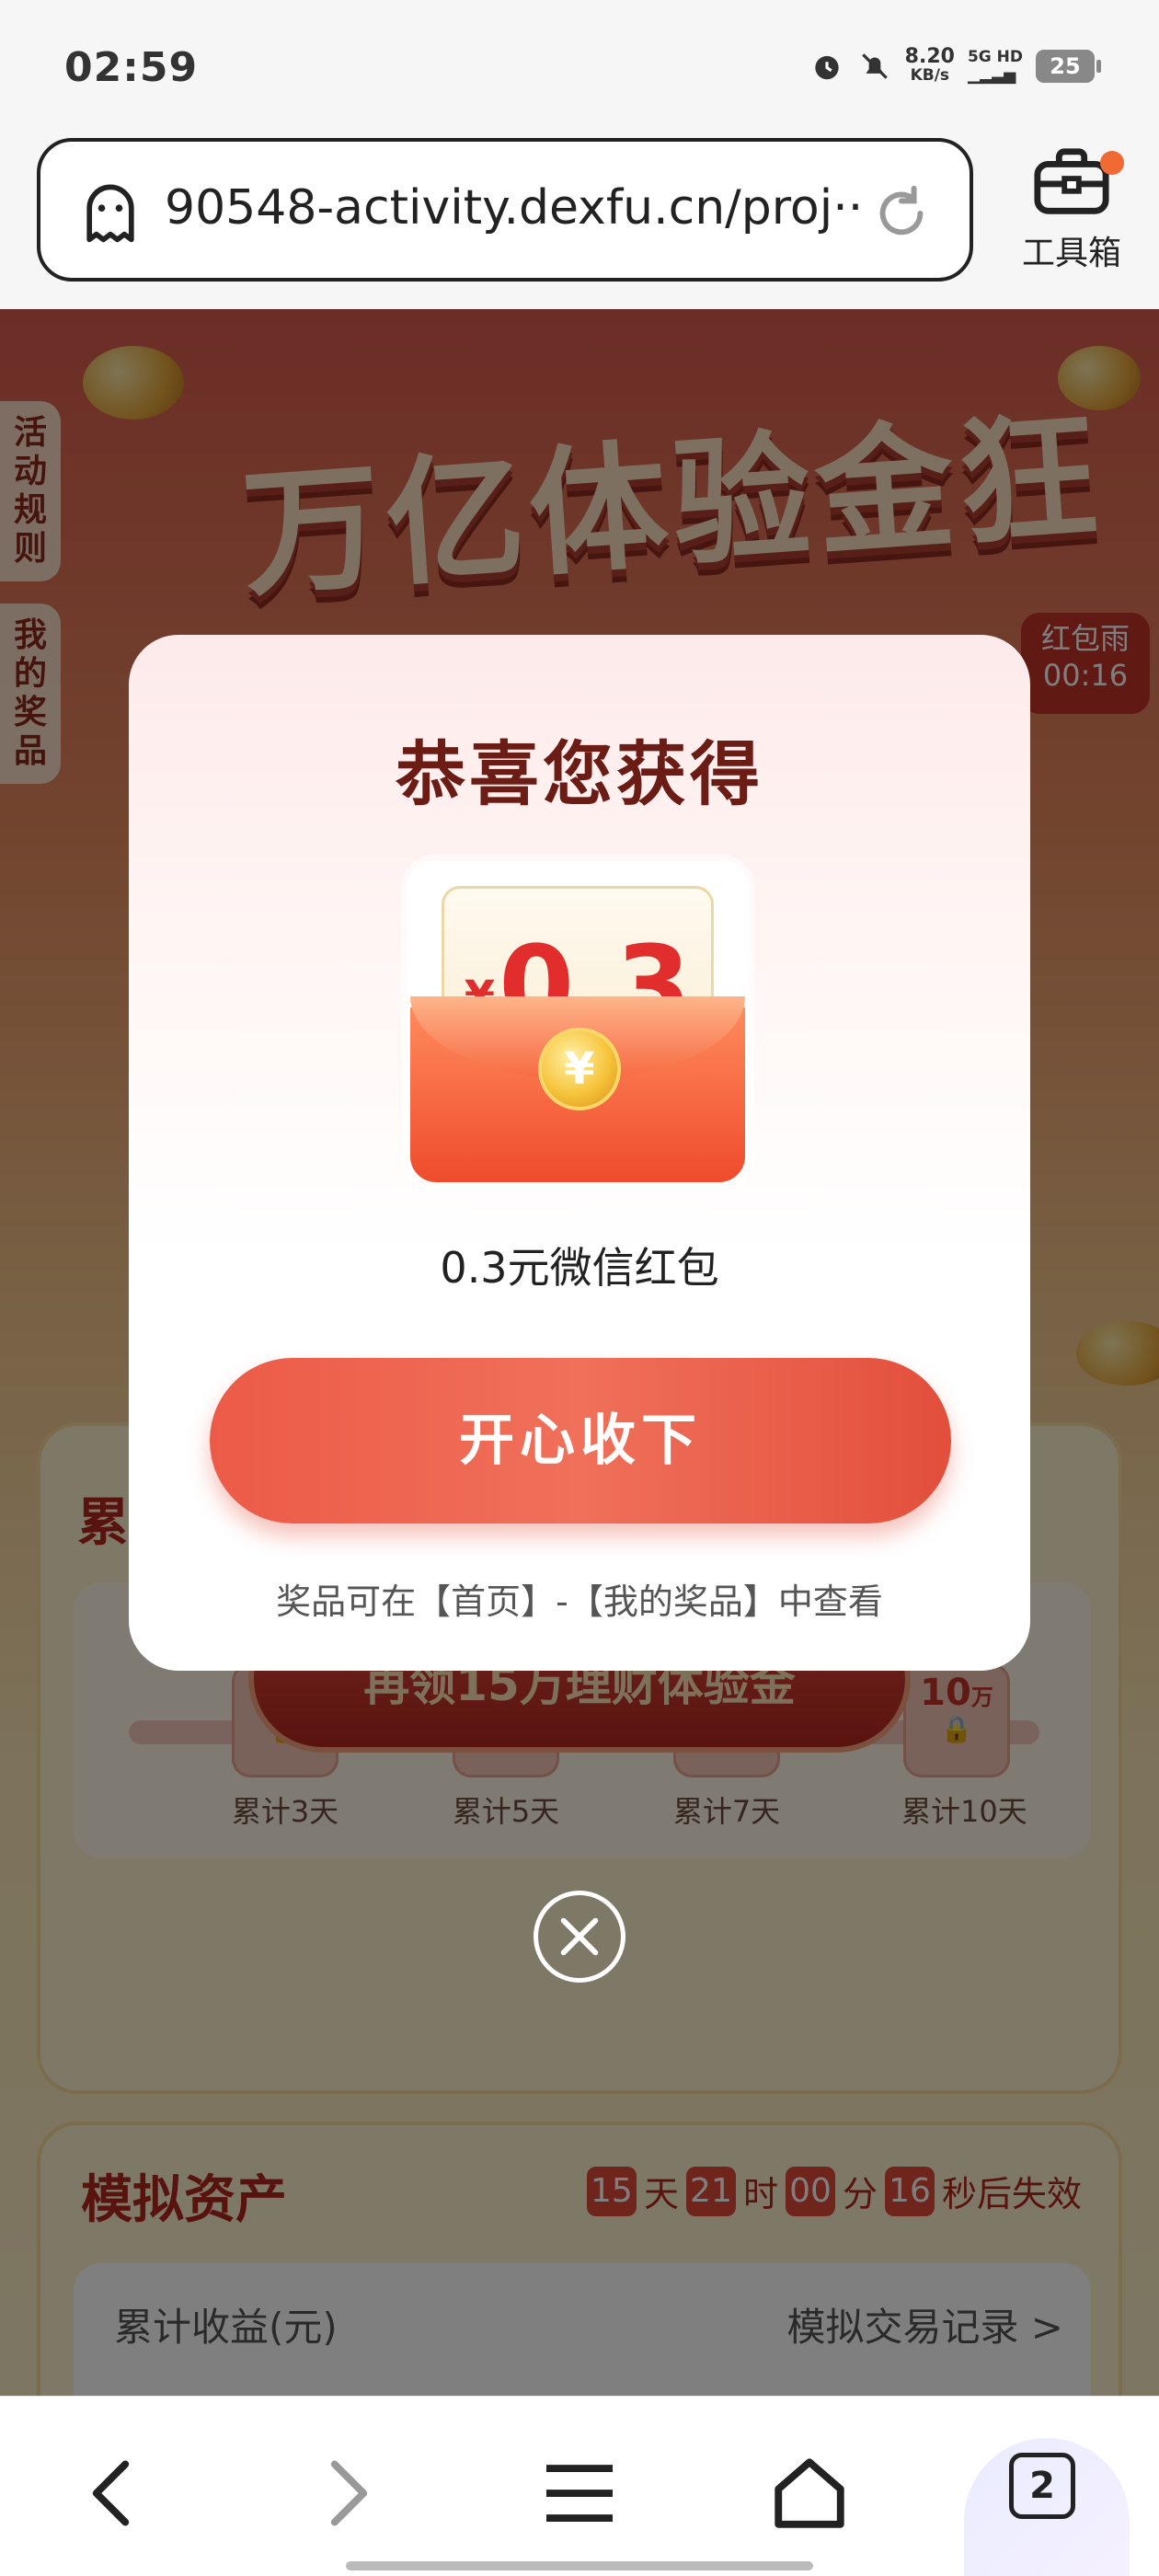  I want to click on yuan-coin-icon: ¥, so click(579, 1069).